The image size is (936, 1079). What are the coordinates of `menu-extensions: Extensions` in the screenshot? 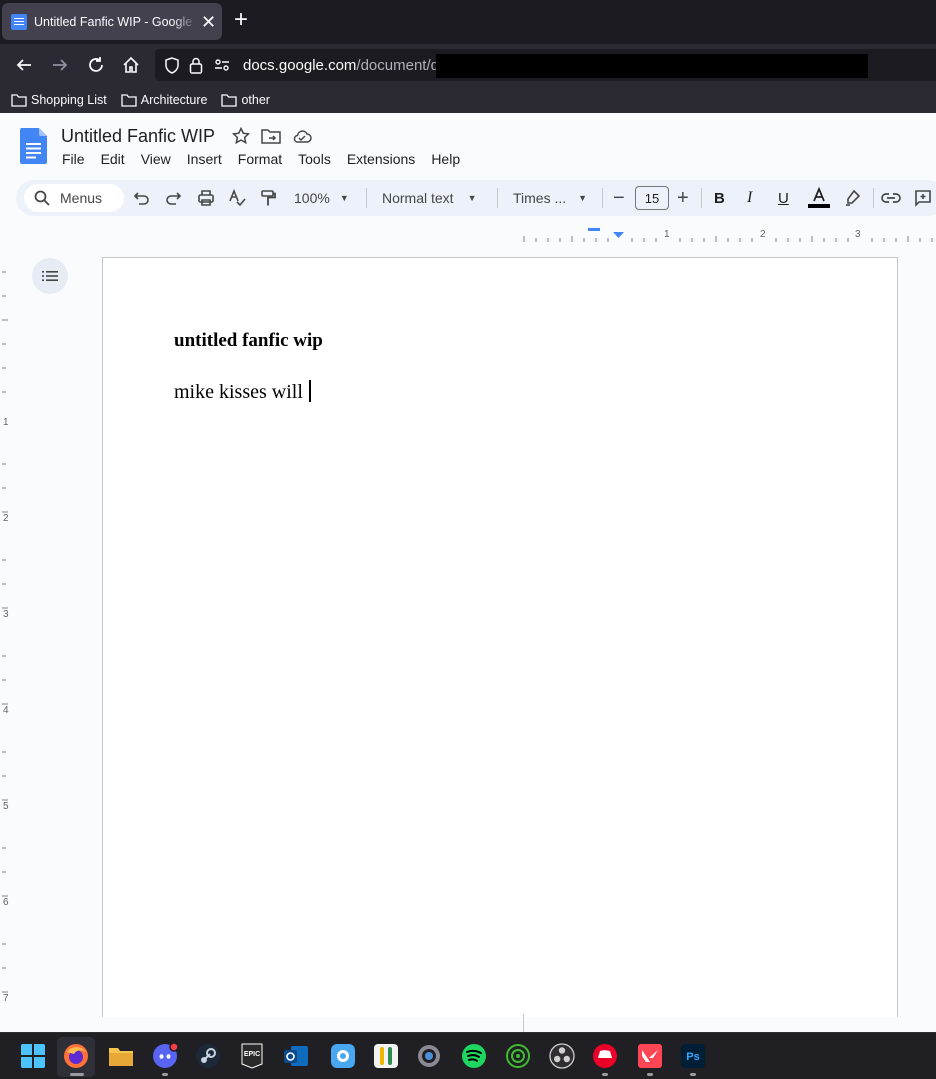 It's located at (381, 159).